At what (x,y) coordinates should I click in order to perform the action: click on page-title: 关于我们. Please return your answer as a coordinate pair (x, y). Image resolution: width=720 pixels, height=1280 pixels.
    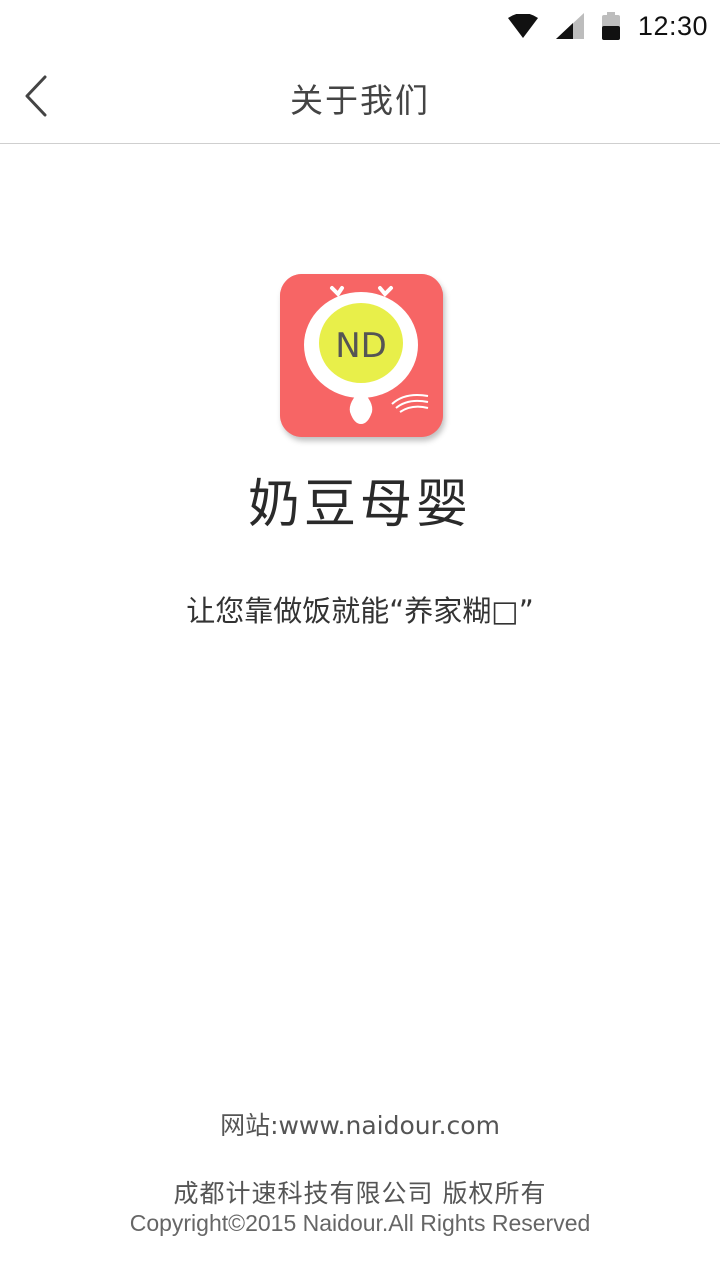
    Looking at the image, I should click on (360, 100).